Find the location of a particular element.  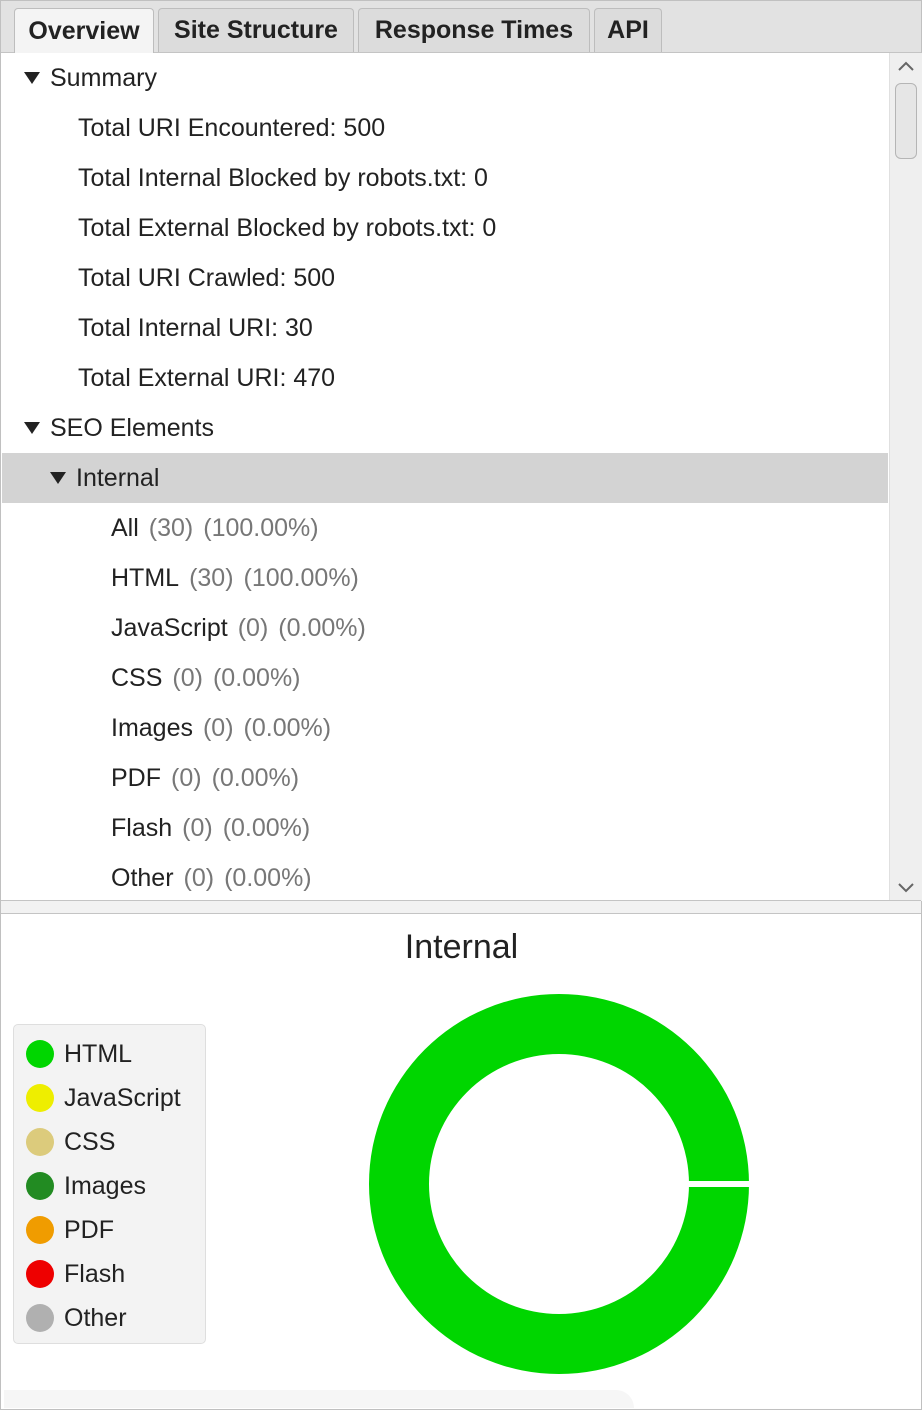

item-name: JavaScript is located at coordinates (169, 627).